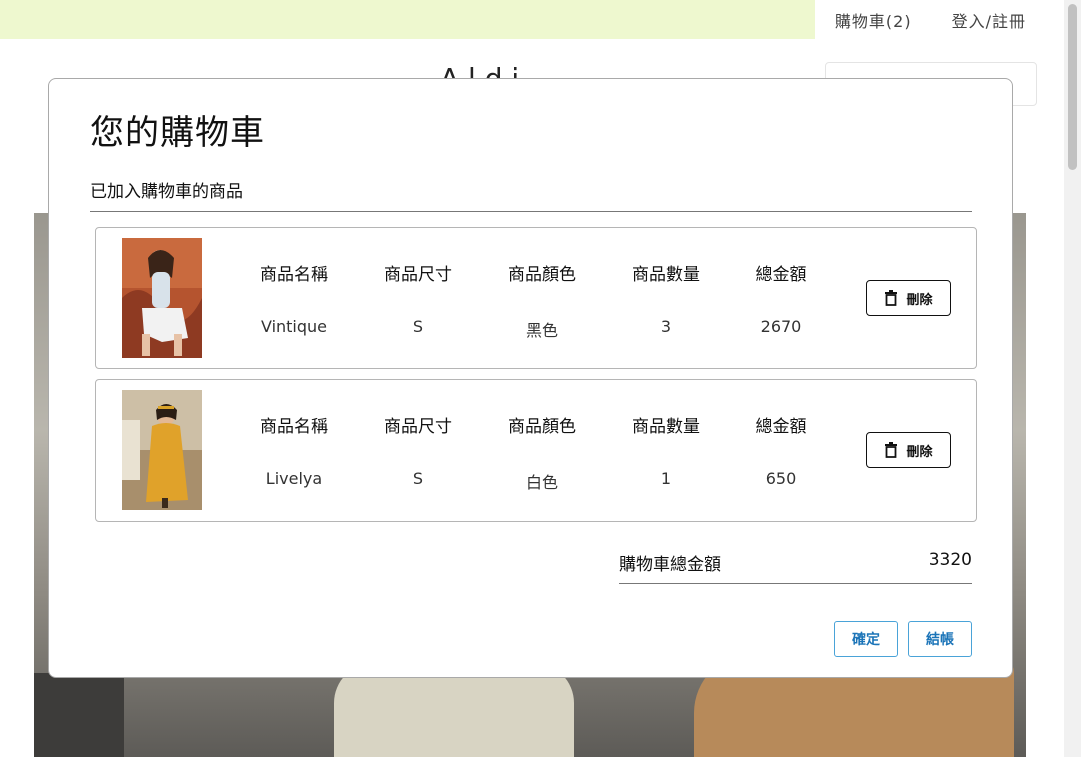 This screenshot has width=1081, height=757. What do you see at coordinates (781, 478) in the screenshot?
I see `product-total: 650` at bounding box center [781, 478].